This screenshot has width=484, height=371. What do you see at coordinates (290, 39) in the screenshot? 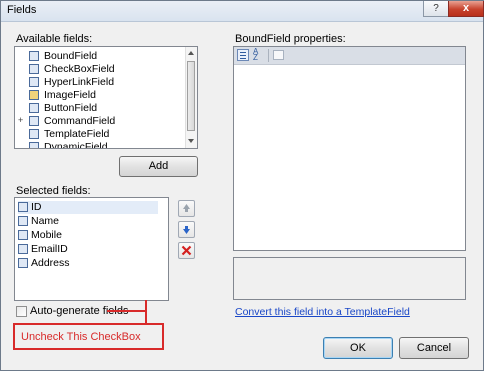
I see `properties-label: BoundField properties:` at bounding box center [290, 39].